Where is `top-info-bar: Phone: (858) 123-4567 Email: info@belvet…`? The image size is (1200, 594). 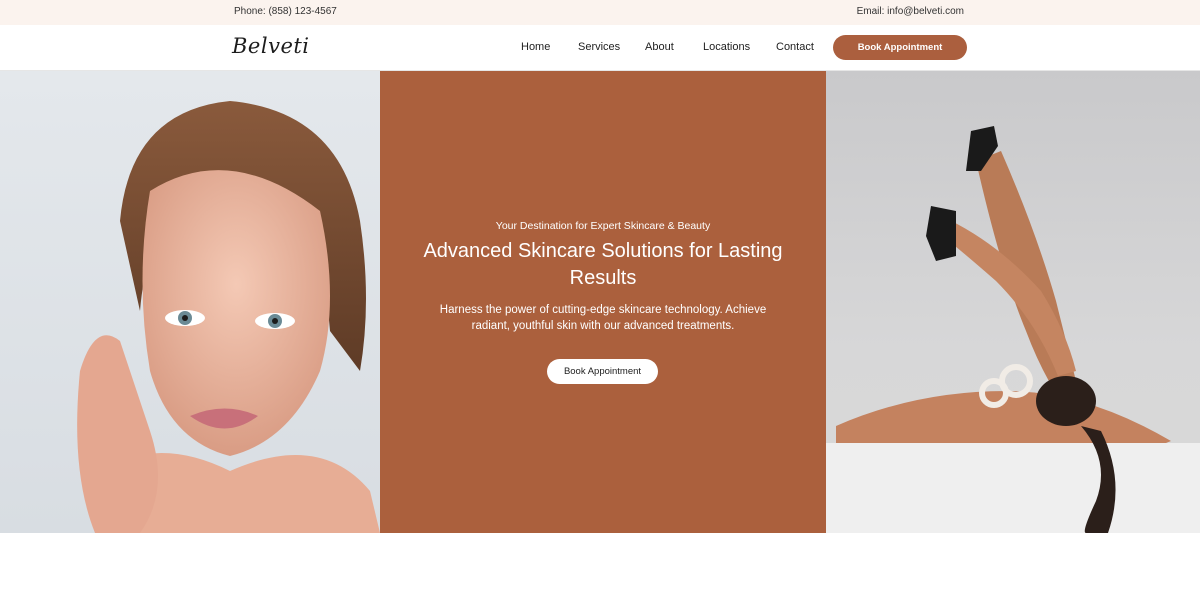 top-info-bar: Phone: (858) 123-4567 Email: info@belvet… is located at coordinates (600, 12).